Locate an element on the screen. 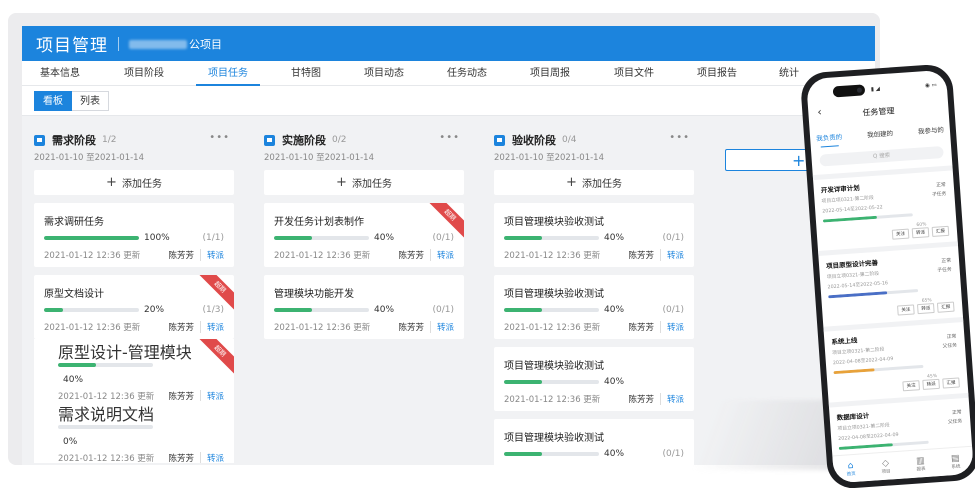 This screenshot has height=493, width=975. phone-nav-1: ◇ 项目 is located at coordinates (885, 466).